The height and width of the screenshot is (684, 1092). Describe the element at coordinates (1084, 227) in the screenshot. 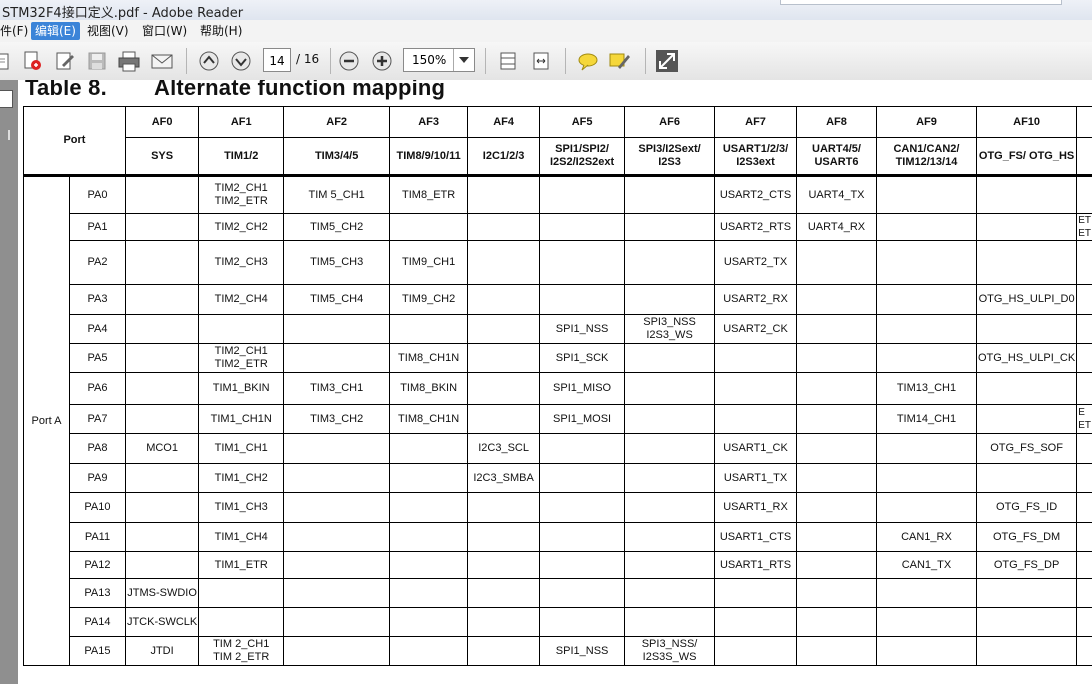

I see `af-cell: ET ET` at that location.